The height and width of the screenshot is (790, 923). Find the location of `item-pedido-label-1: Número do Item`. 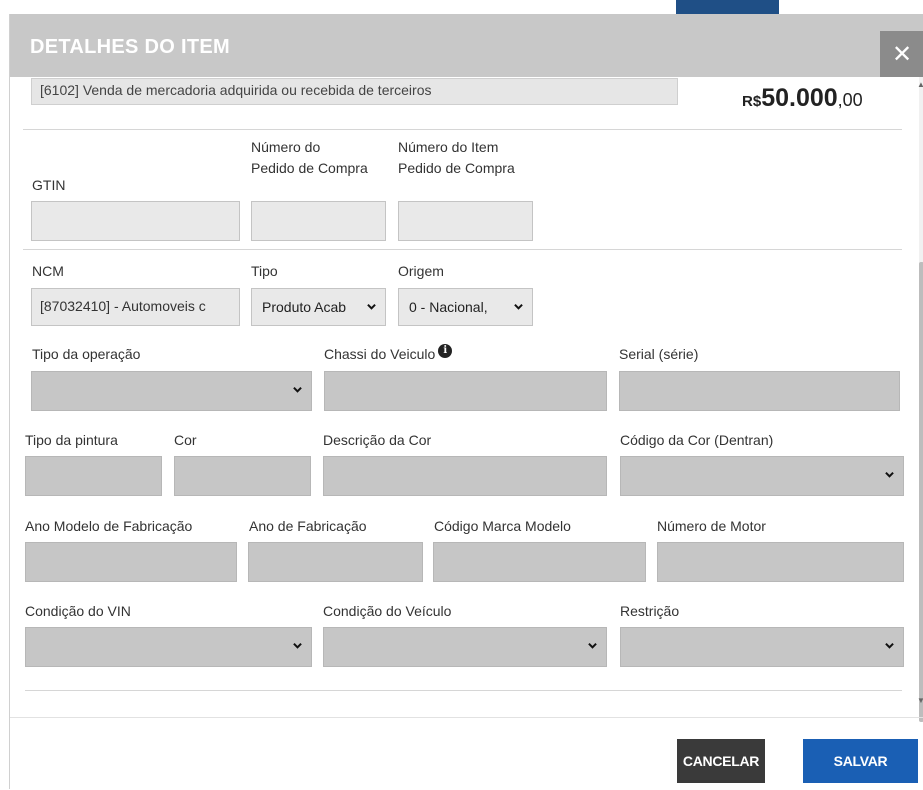

item-pedido-label-1: Número do Item is located at coordinates (448, 147).